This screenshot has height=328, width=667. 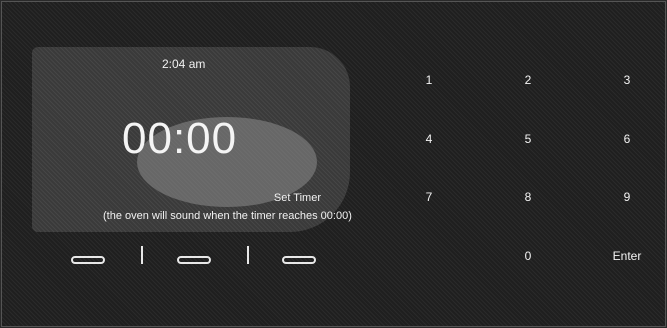 What do you see at coordinates (627, 256) in the screenshot?
I see `enter-button: Enter` at bounding box center [627, 256].